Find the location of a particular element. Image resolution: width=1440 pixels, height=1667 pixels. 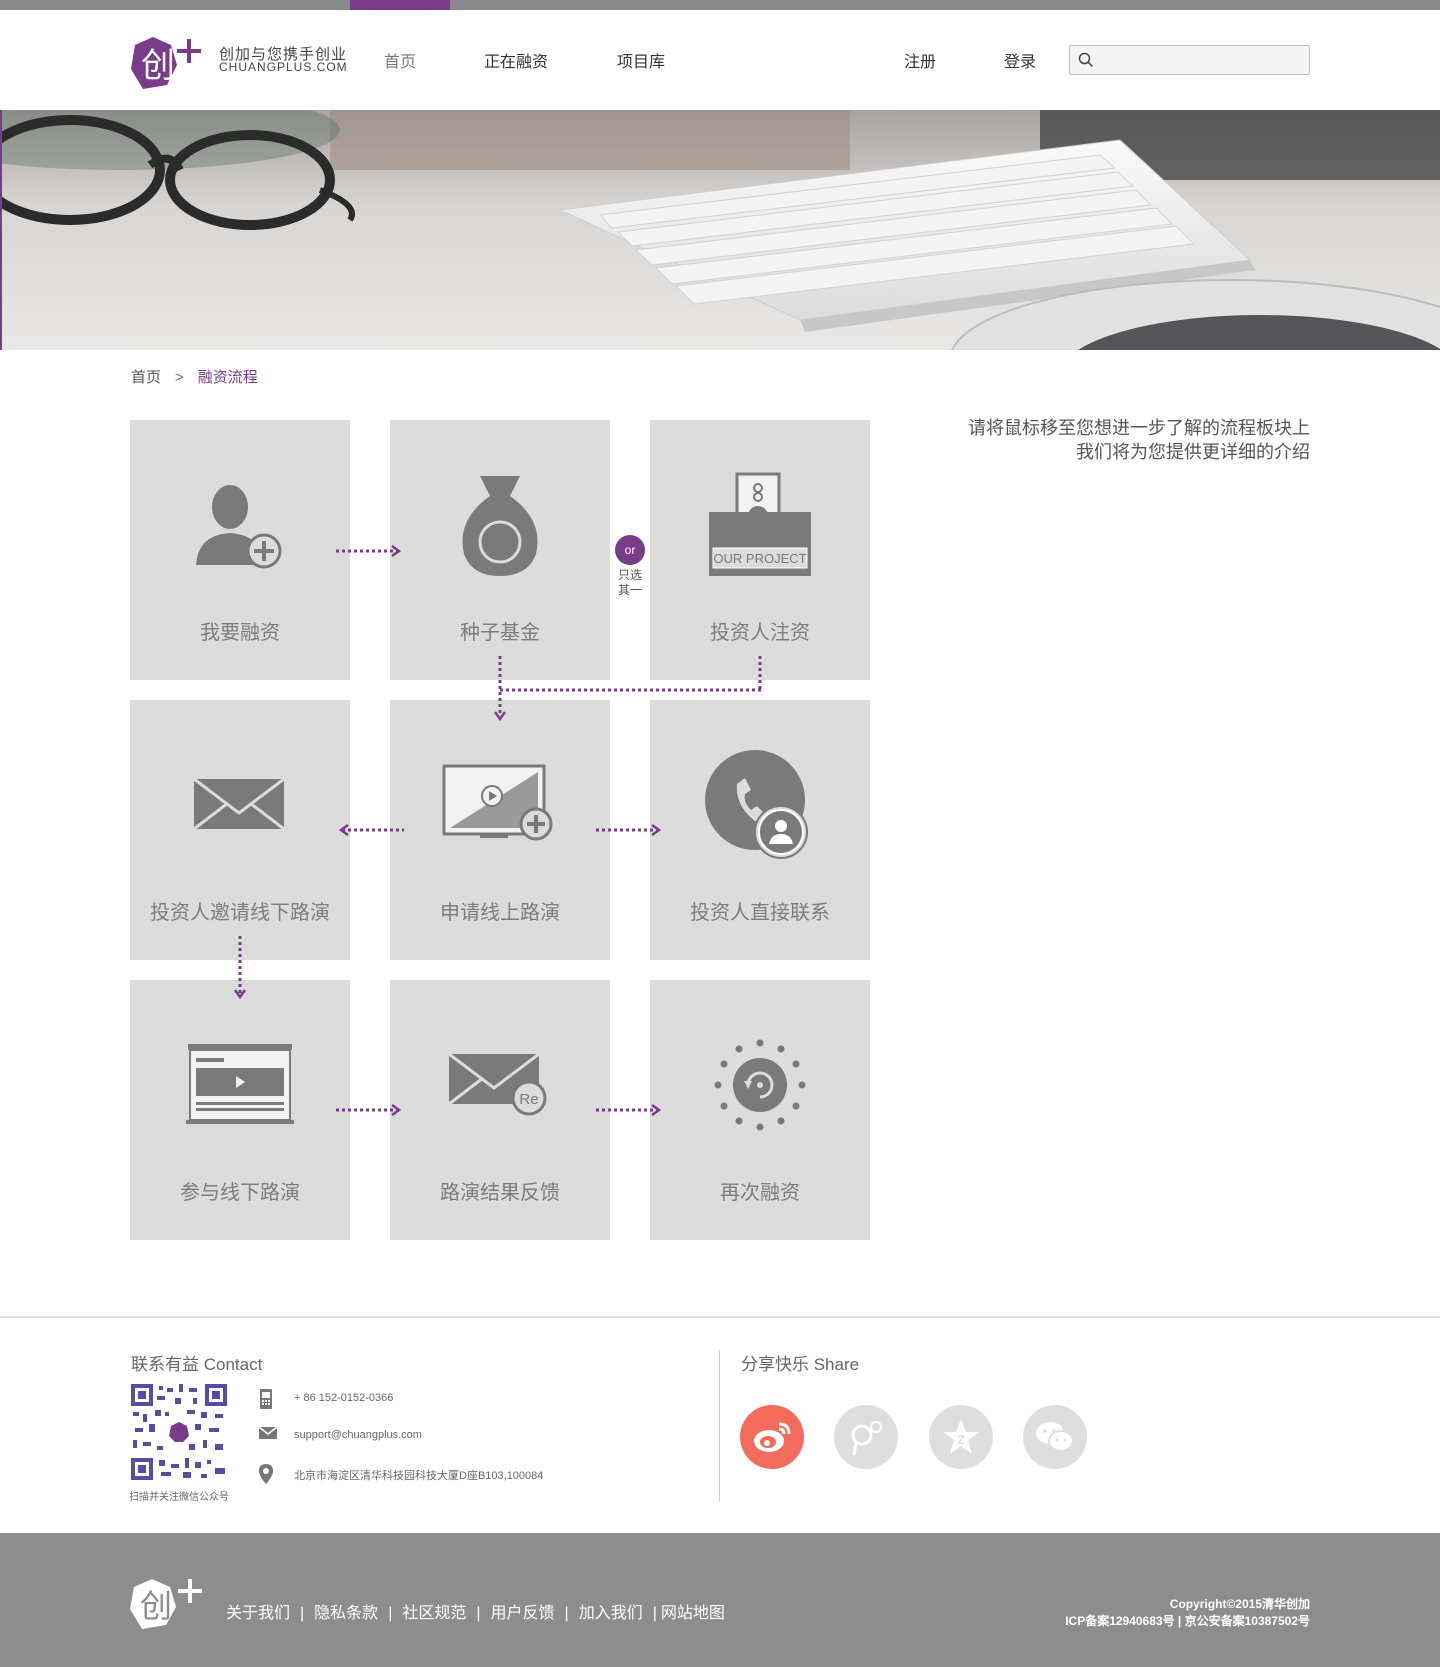

flow-tile-roadshow-feedback: Re 路演结果反馈 is located at coordinates (500, 1110).